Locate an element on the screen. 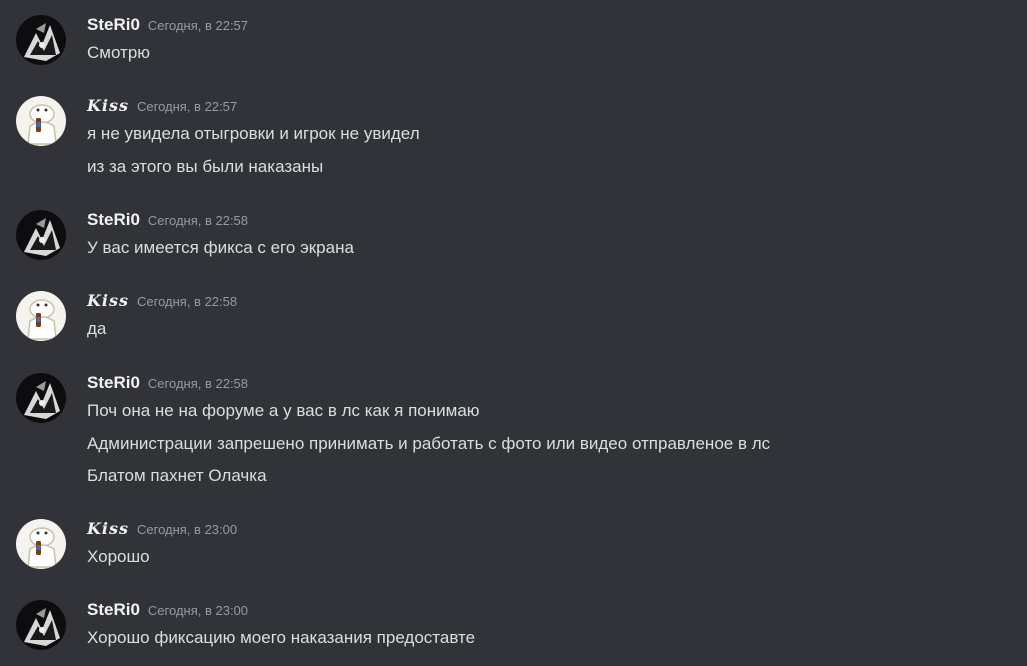  message-header: 𝑲𝒊𝒔𝒔 Сегодня, в 22:58 is located at coordinates (162, 302).